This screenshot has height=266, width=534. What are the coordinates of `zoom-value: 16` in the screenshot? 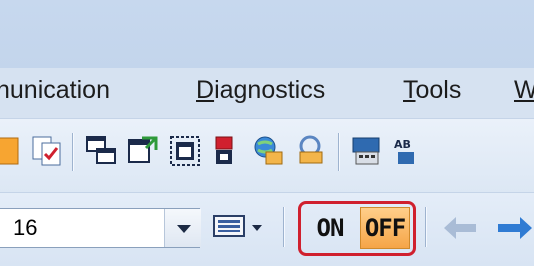 It's located at (25, 227).